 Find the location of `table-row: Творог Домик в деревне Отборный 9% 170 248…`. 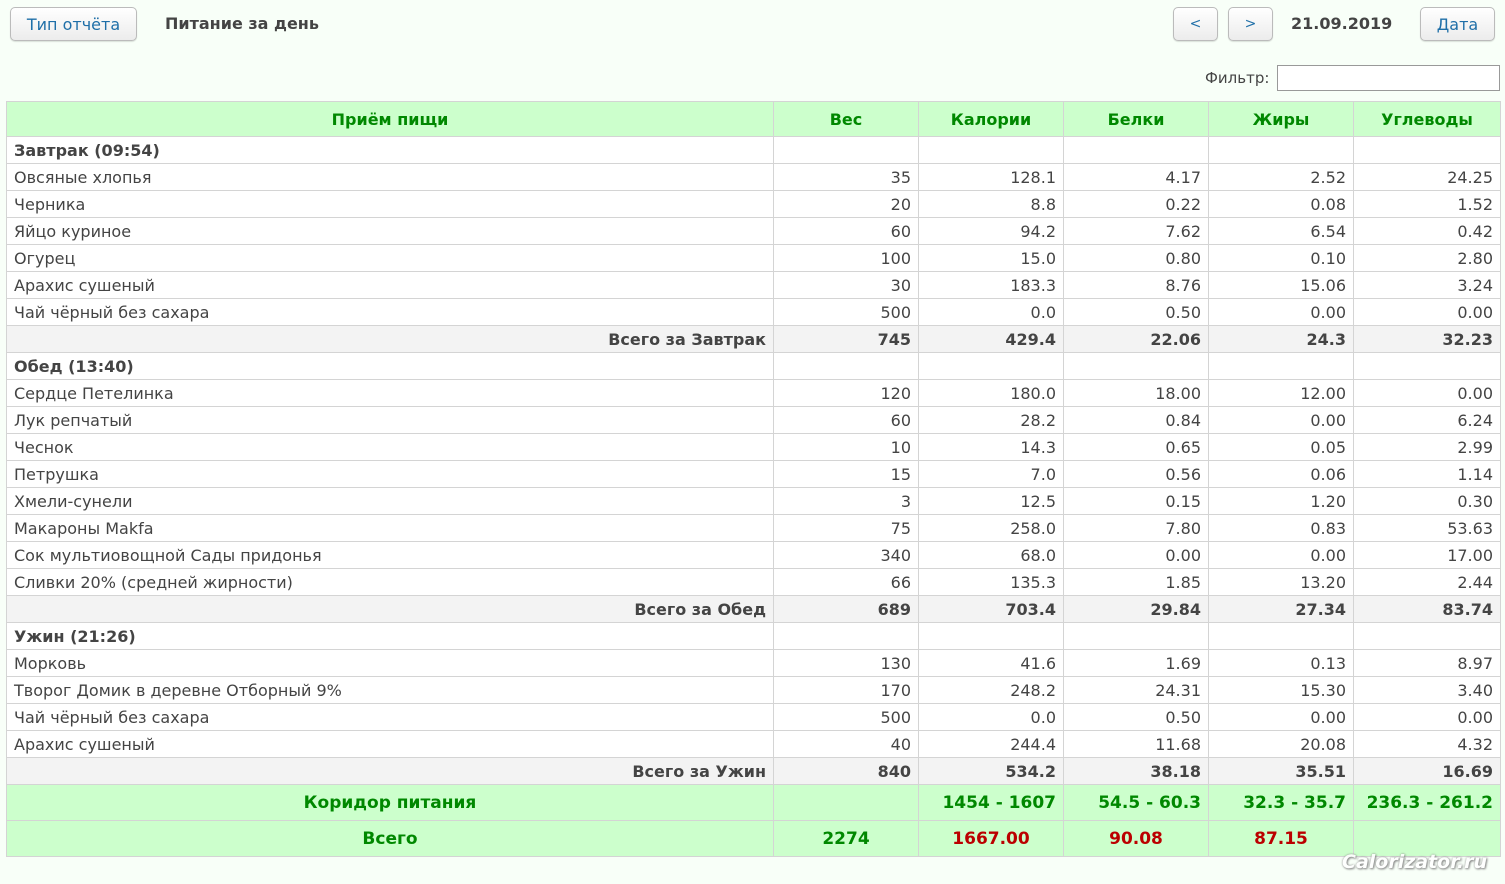

table-row: Творог Домик в деревне Отборный 9% 170 248… is located at coordinates (753, 690).